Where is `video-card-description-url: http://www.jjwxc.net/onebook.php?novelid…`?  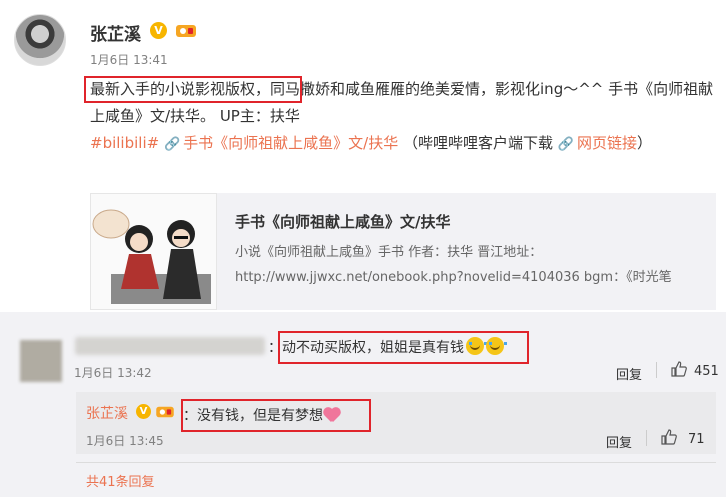 video-card-description-url: http://www.jjwxc.net/onebook.php?novelid… is located at coordinates (453, 277).